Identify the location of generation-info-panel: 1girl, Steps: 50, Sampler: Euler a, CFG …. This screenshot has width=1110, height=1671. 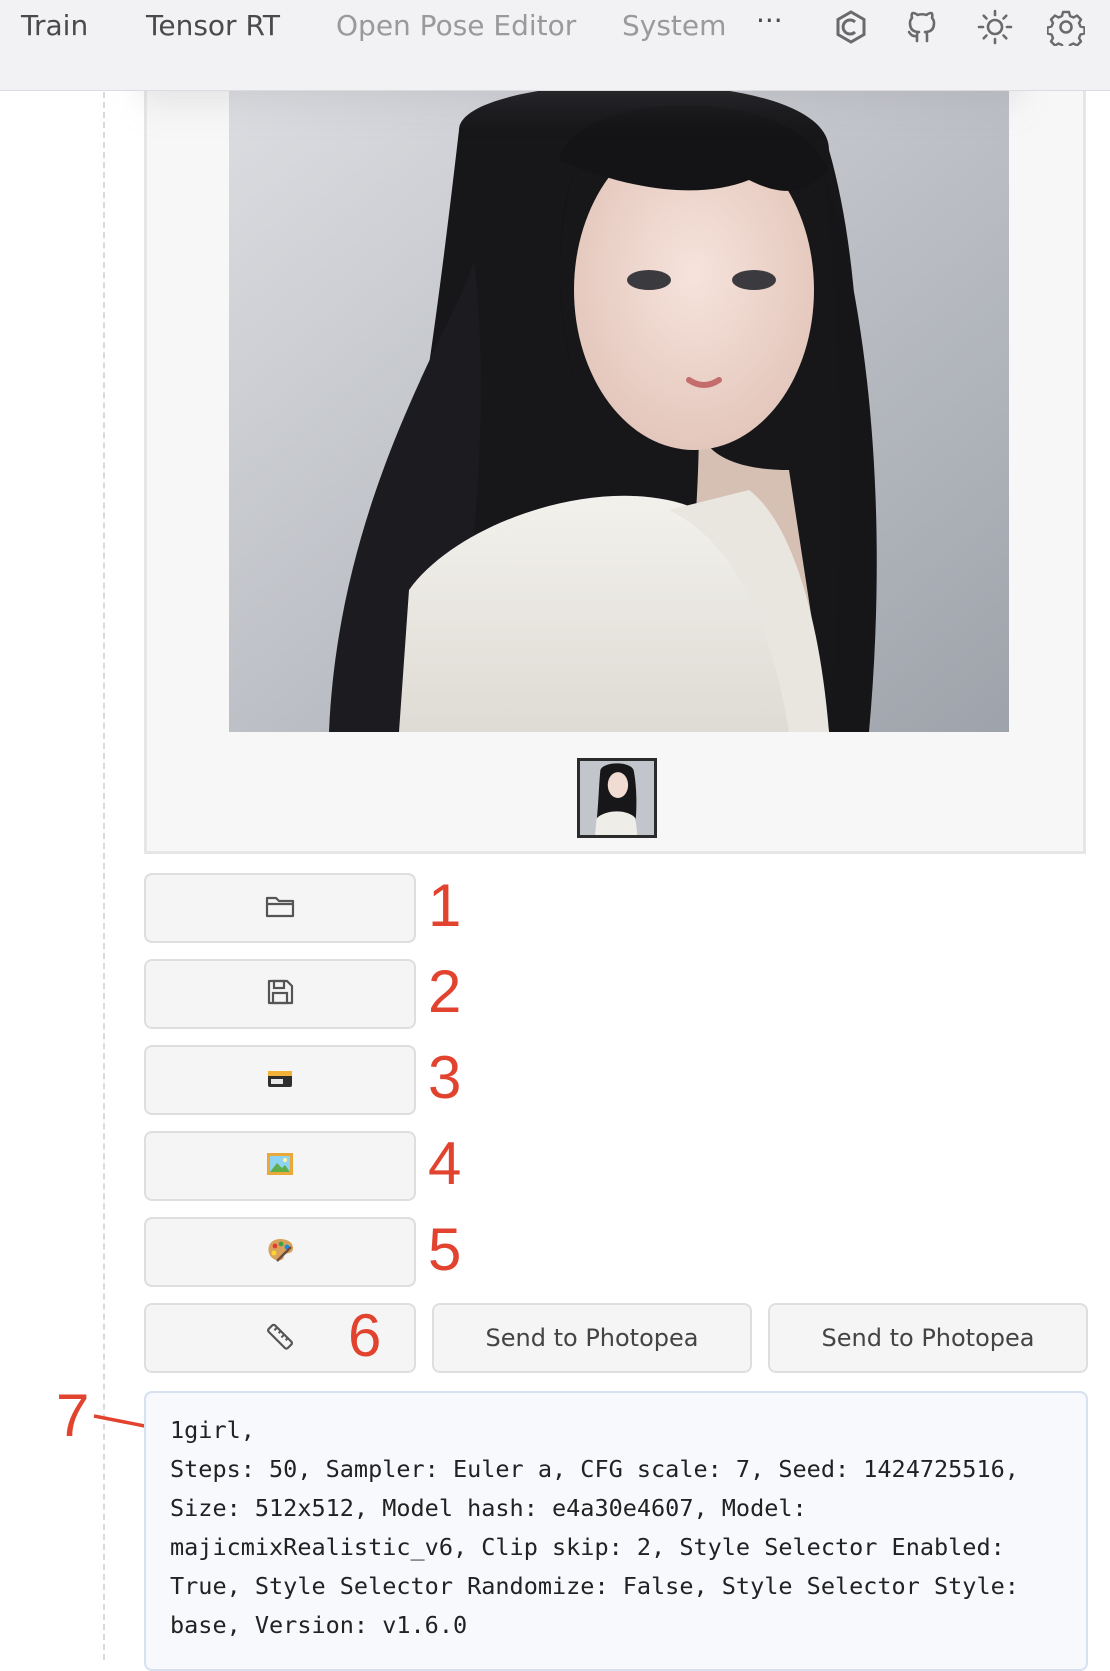
(616, 1531).